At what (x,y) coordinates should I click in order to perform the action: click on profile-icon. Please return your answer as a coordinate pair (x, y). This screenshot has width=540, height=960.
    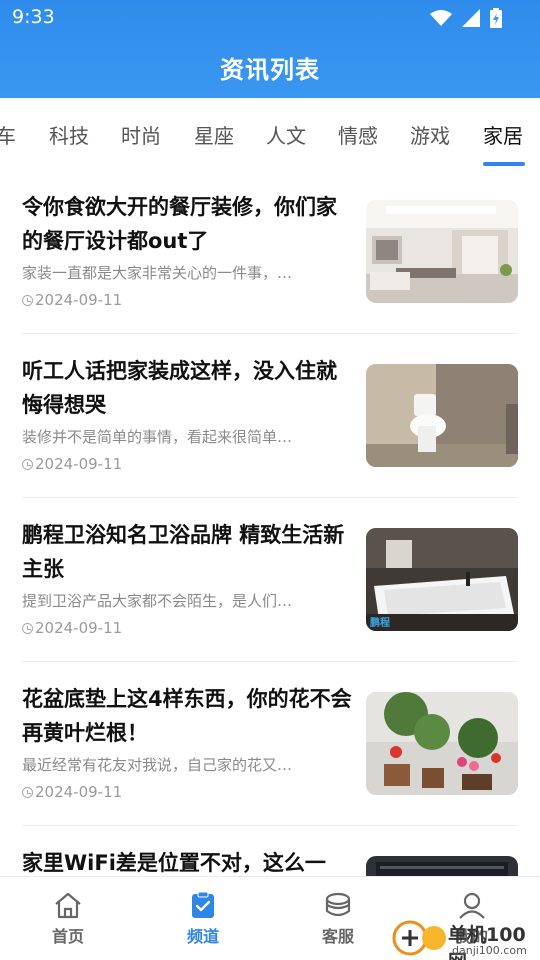
    Looking at the image, I should click on (472, 905).